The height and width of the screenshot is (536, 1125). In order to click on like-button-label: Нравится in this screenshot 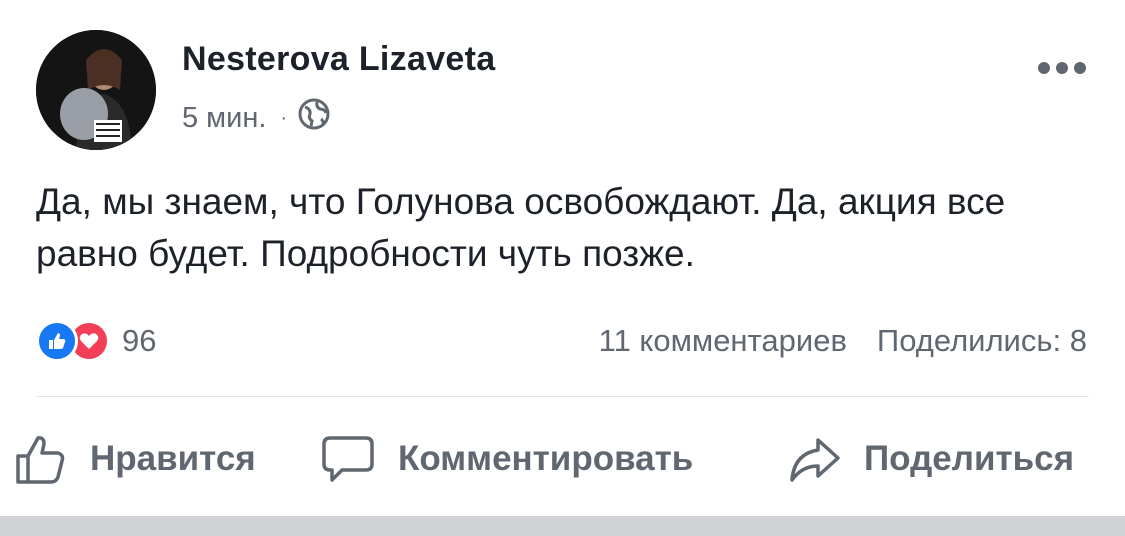, I will do `click(173, 458)`.